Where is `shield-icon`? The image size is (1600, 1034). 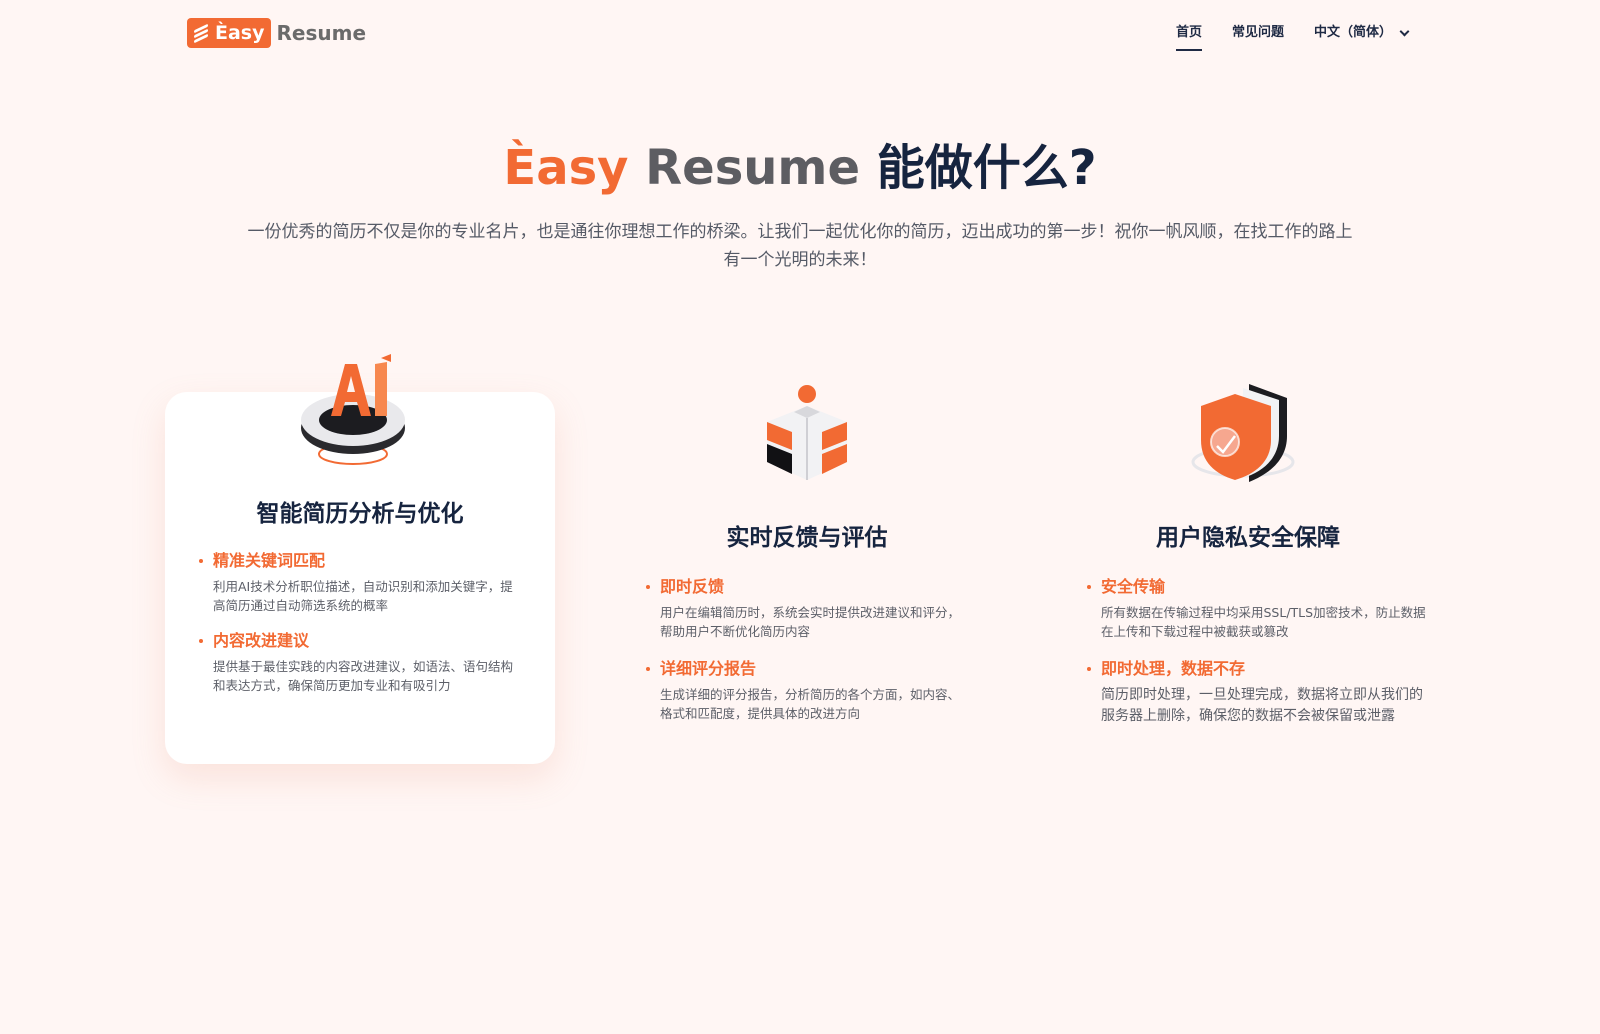
shield-icon is located at coordinates (1243, 433).